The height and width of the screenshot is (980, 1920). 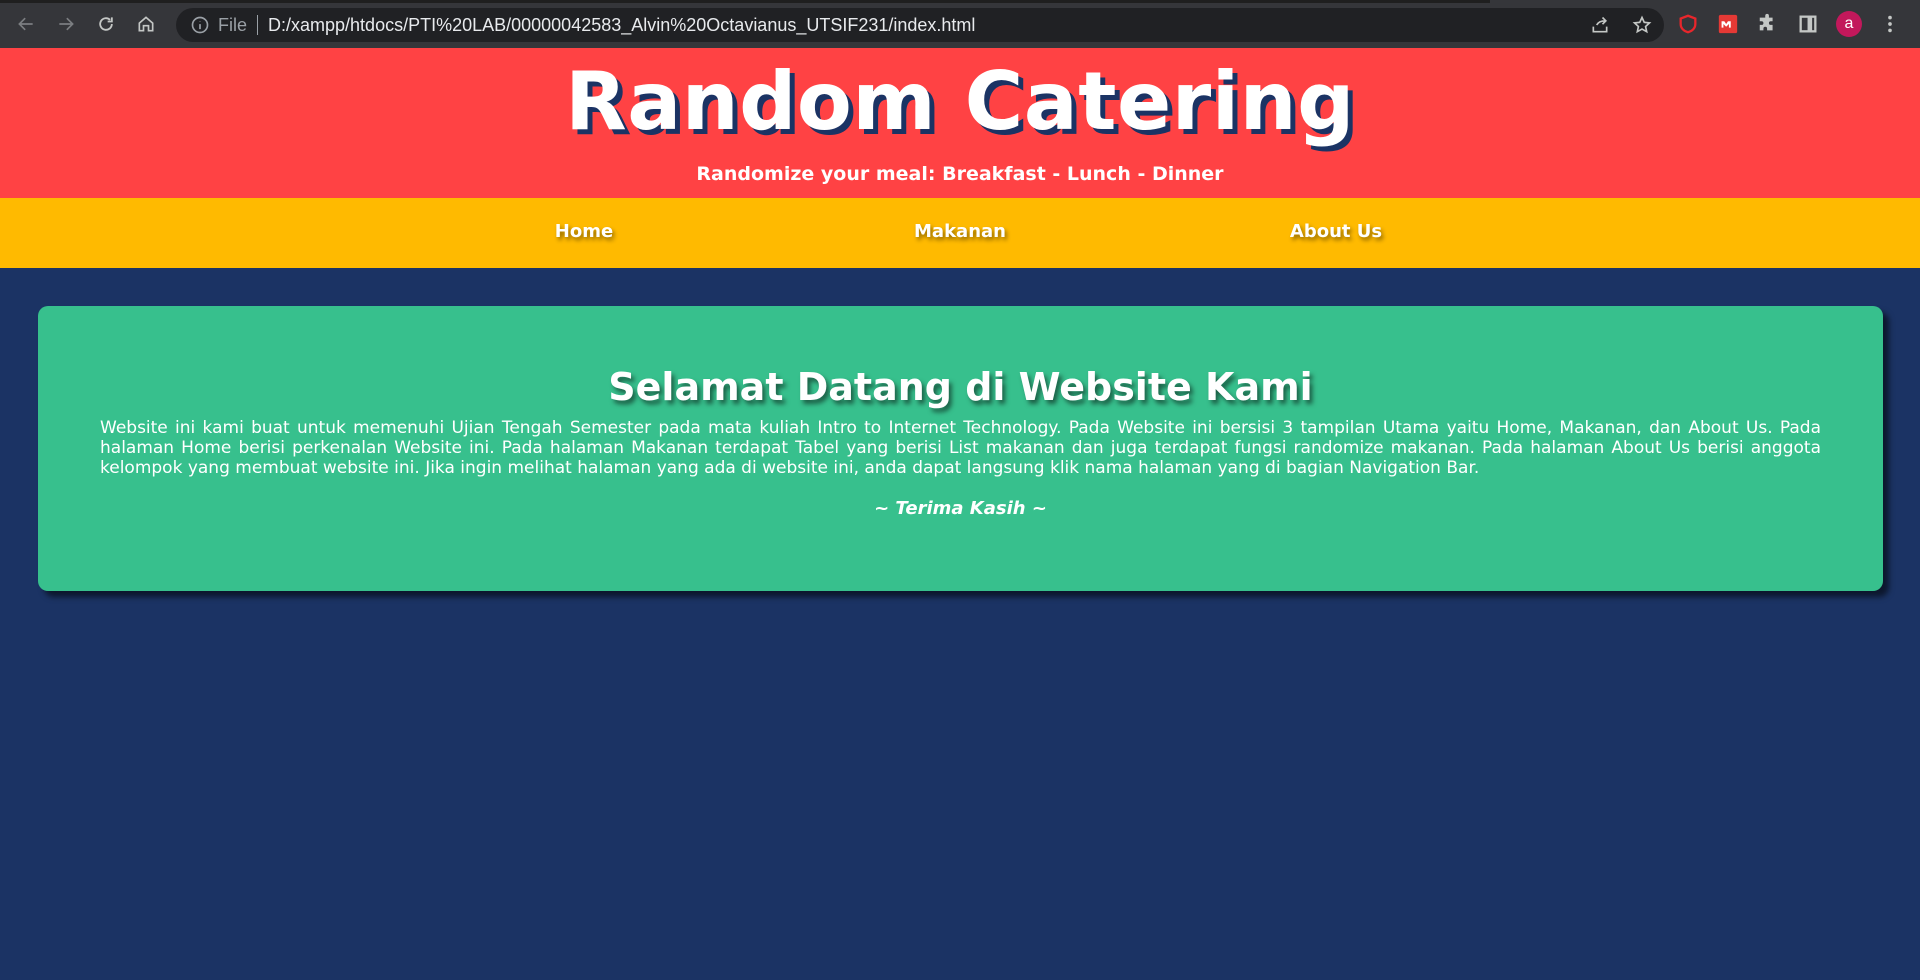 I want to click on red-extension-icon, so click(x=1728, y=24).